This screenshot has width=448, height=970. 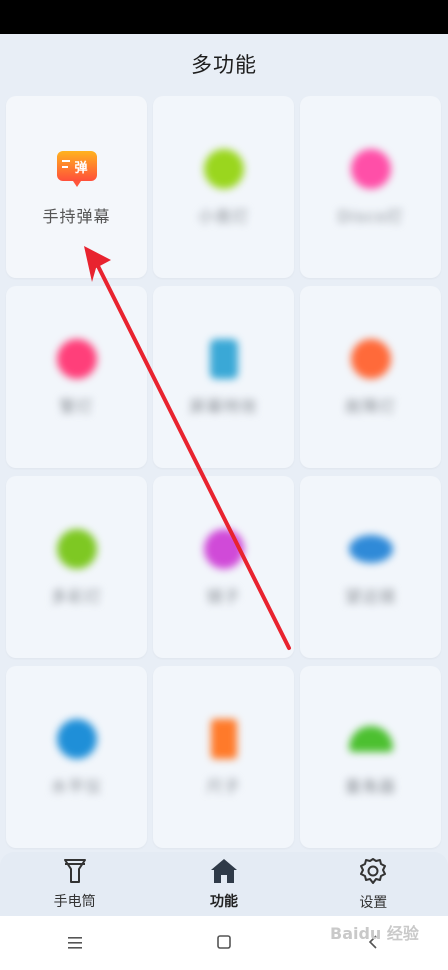 What do you see at coordinates (74, 902) in the screenshot?
I see `nav-label: 手电筒` at bounding box center [74, 902].